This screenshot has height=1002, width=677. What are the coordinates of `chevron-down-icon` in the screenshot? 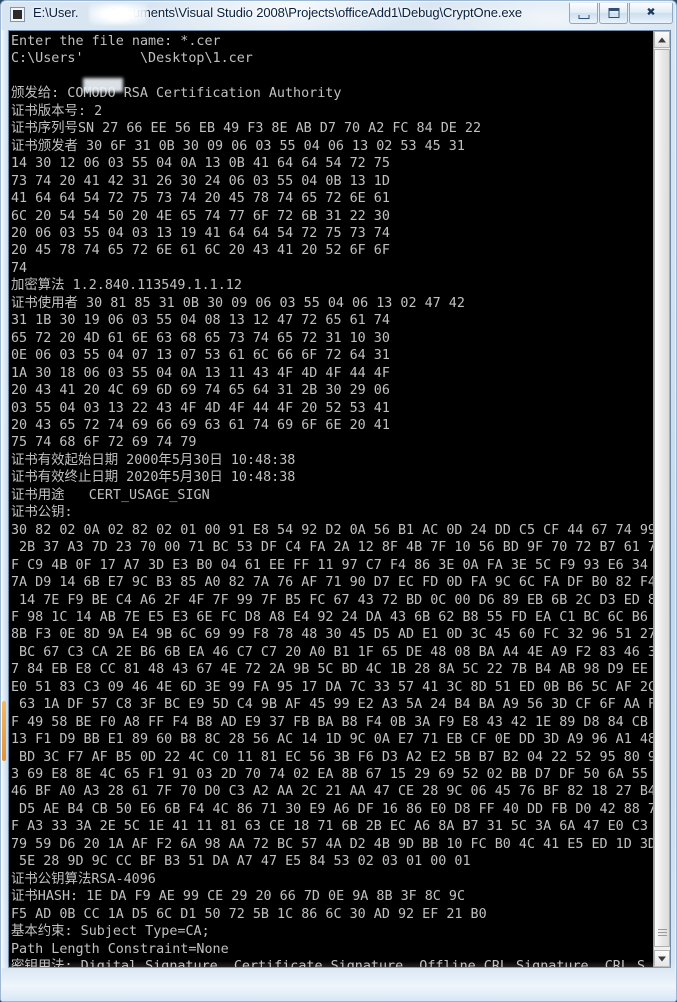 It's located at (662, 958).